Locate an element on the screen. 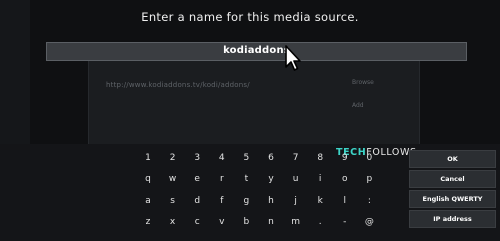 The image size is (500, 241). key-0: 0 is located at coordinates (369, 158).